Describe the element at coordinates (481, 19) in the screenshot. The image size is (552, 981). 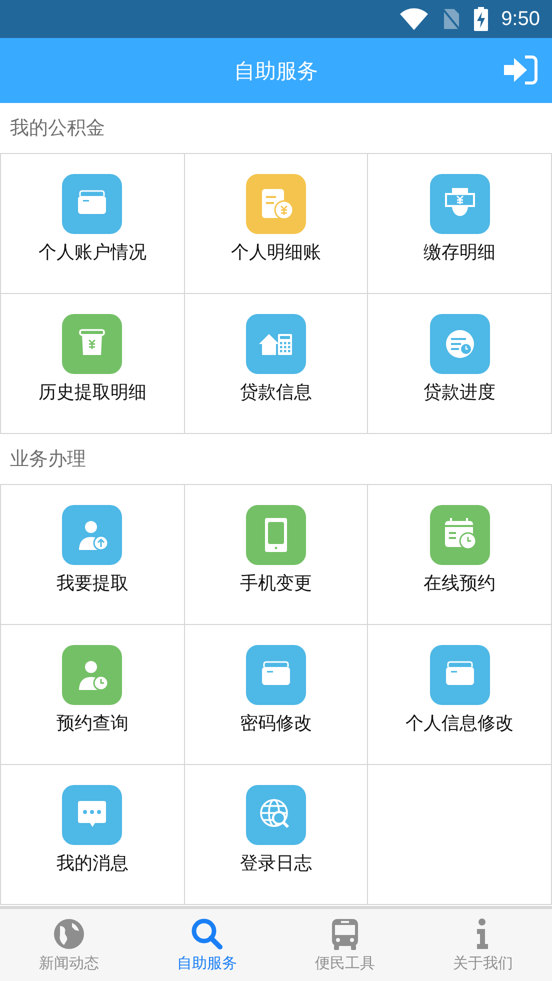
I see `battery-charging-icon` at that location.